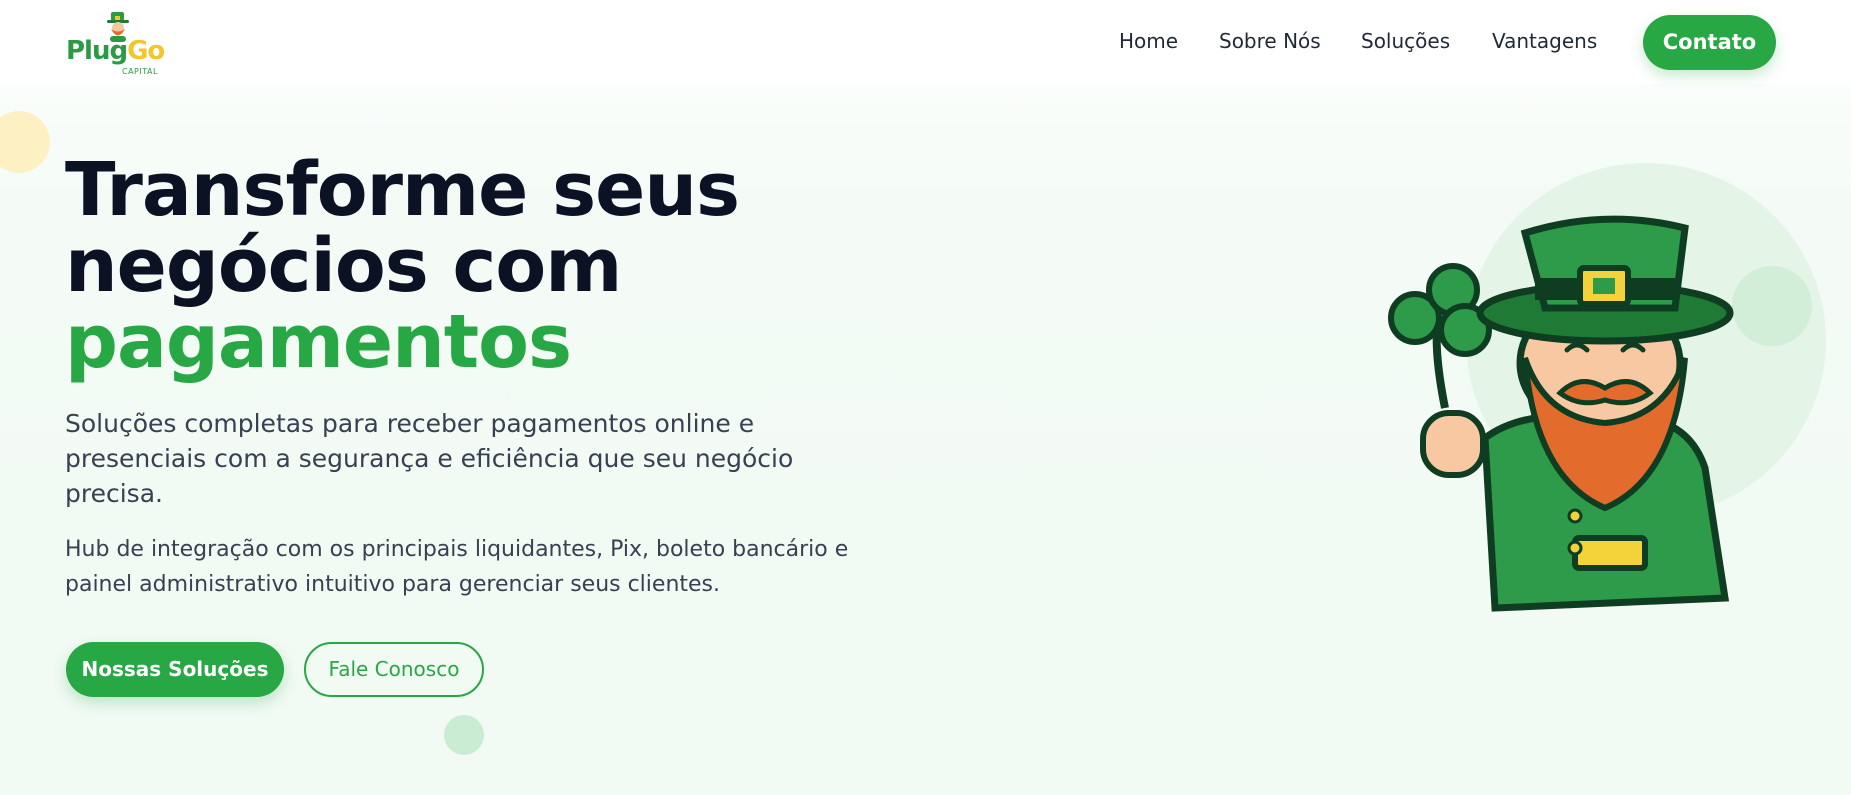 This screenshot has height=795, width=1851. Describe the element at coordinates (343, 266) in the screenshot. I see `hero-title-line2: negócios com` at that location.